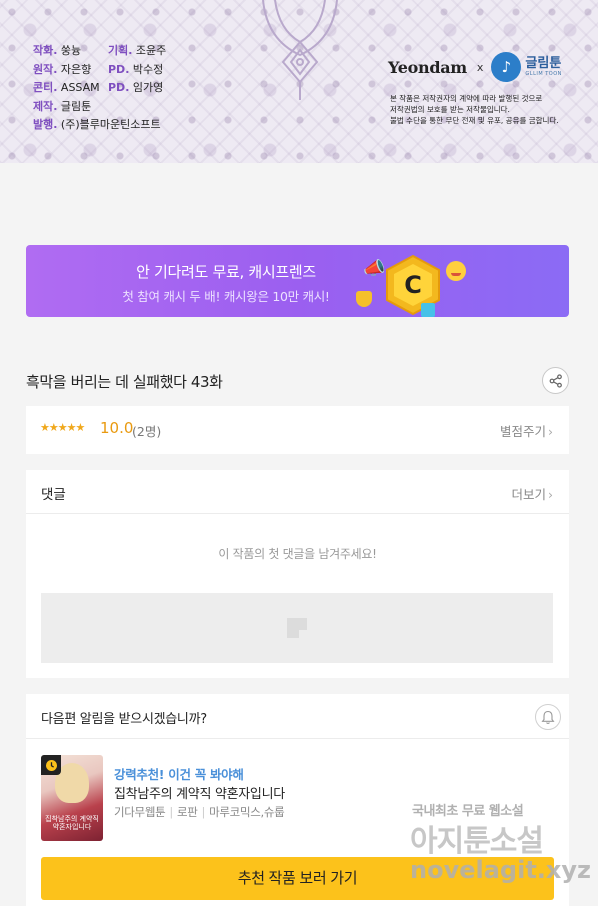 This screenshot has width=598, height=906. I want to click on share-button, so click(555, 380).